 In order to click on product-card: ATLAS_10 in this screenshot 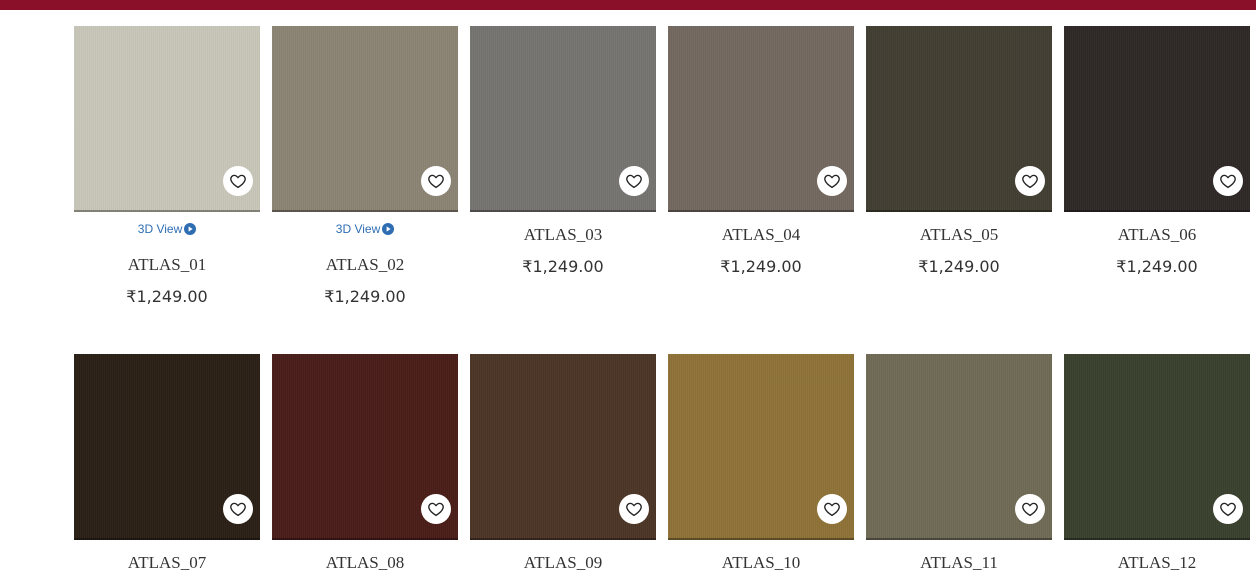, I will do `click(761, 463)`.